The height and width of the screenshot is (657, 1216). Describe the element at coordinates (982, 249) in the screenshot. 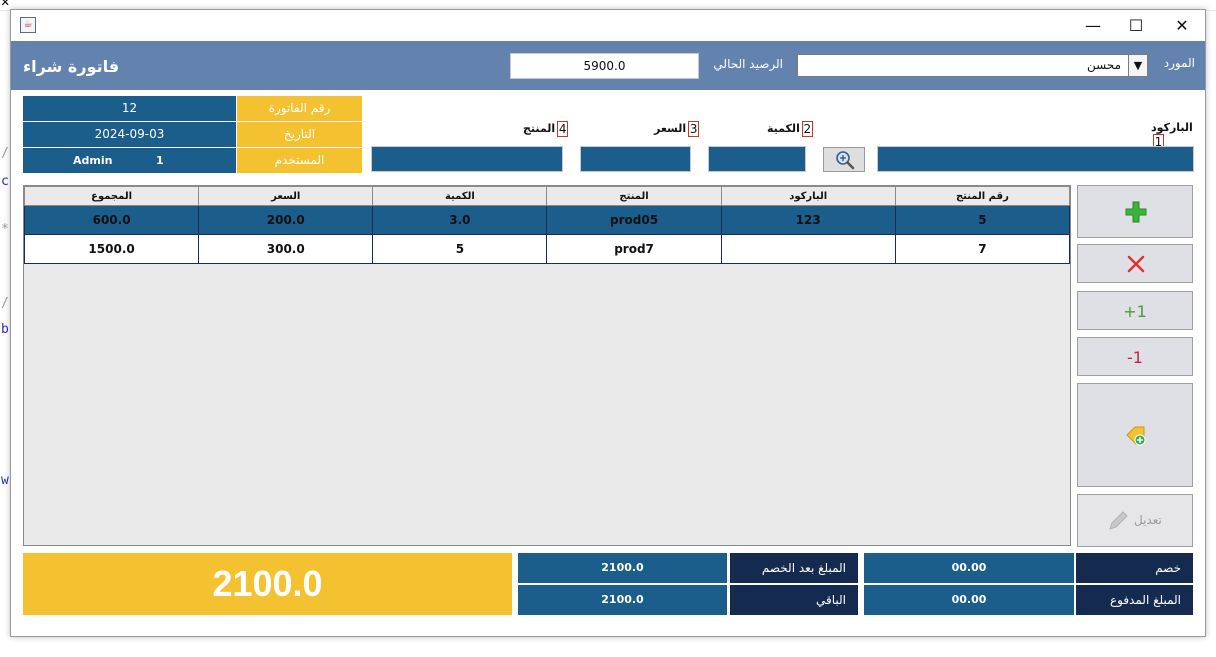

I see `table-cell: 7` at that location.